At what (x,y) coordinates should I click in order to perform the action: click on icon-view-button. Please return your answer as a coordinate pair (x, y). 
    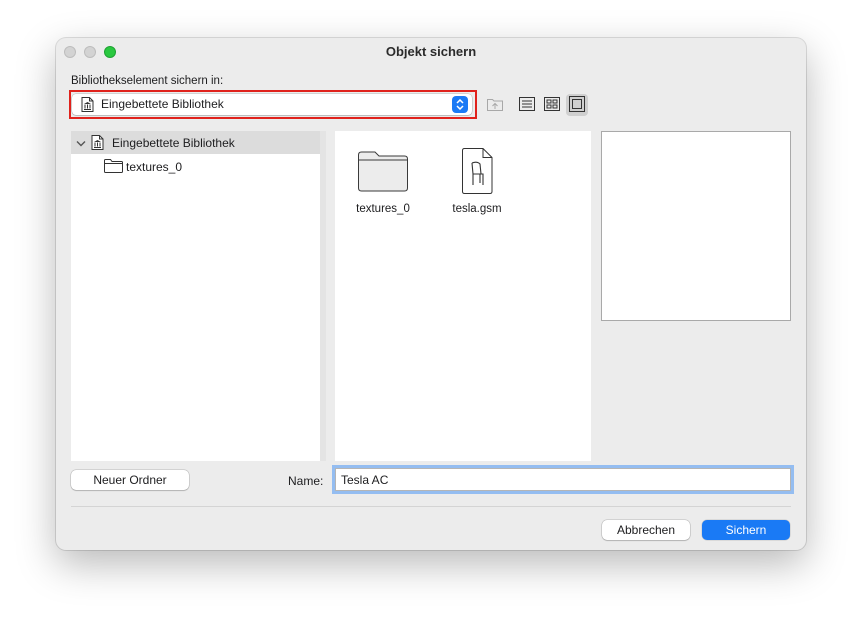
    Looking at the image, I should click on (552, 105).